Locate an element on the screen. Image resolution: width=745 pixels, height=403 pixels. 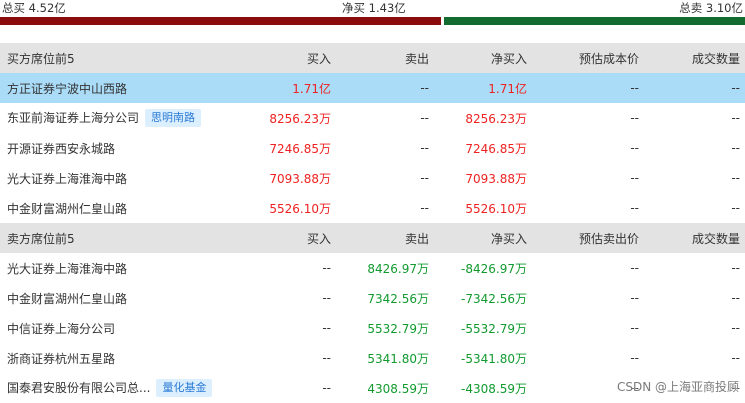
buy-amount: 7093.88万 is located at coordinates (300, 178).